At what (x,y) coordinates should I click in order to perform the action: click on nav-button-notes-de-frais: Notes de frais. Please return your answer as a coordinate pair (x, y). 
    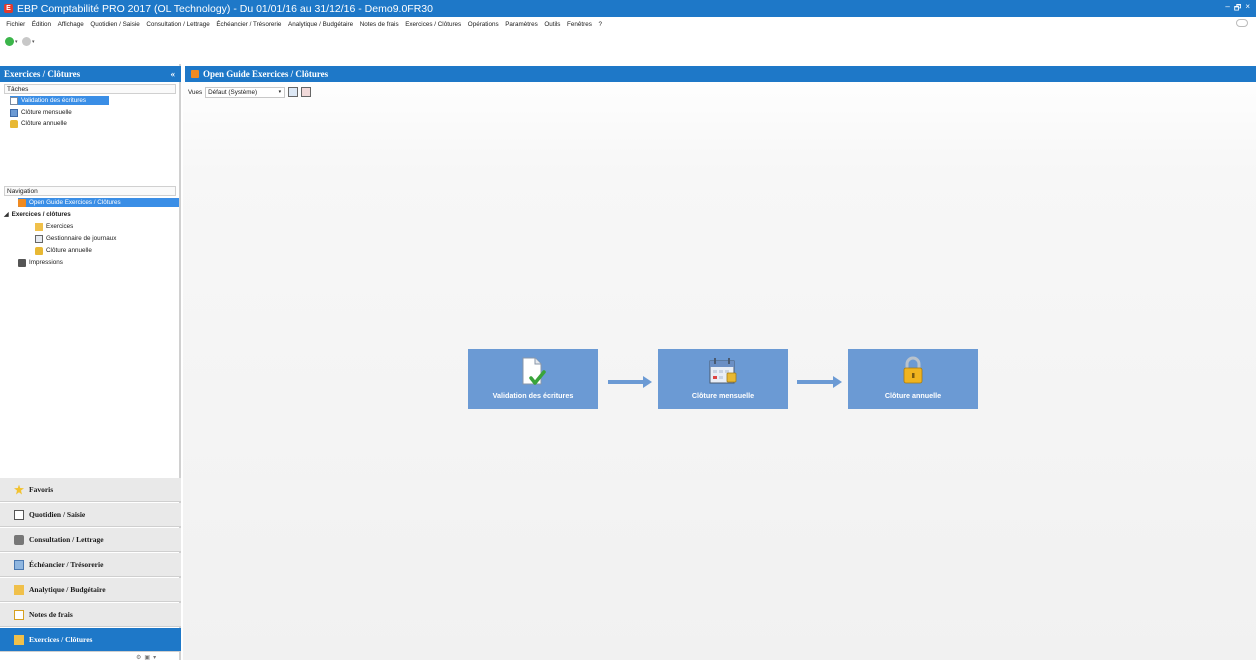
    Looking at the image, I should click on (90, 615).